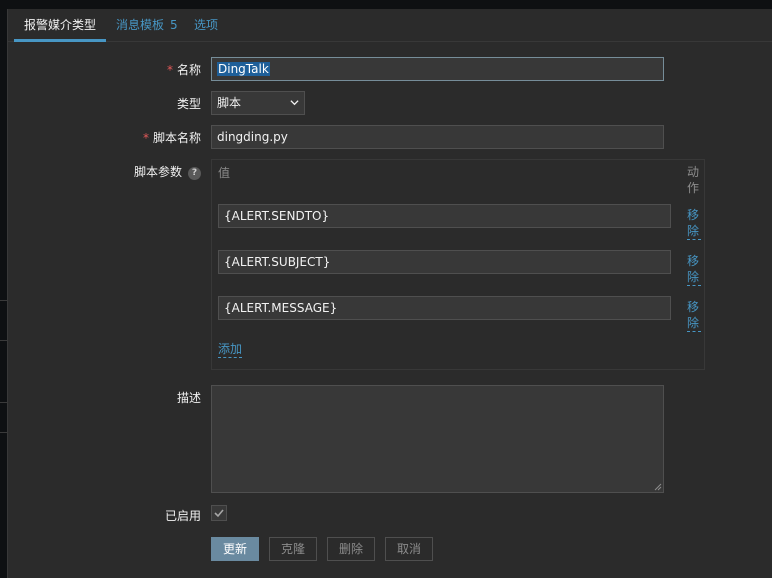 The image size is (772, 578). Describe the element at coordinates (437, 69) in the screenshot. I see `name-input: DingTalk` at that location.